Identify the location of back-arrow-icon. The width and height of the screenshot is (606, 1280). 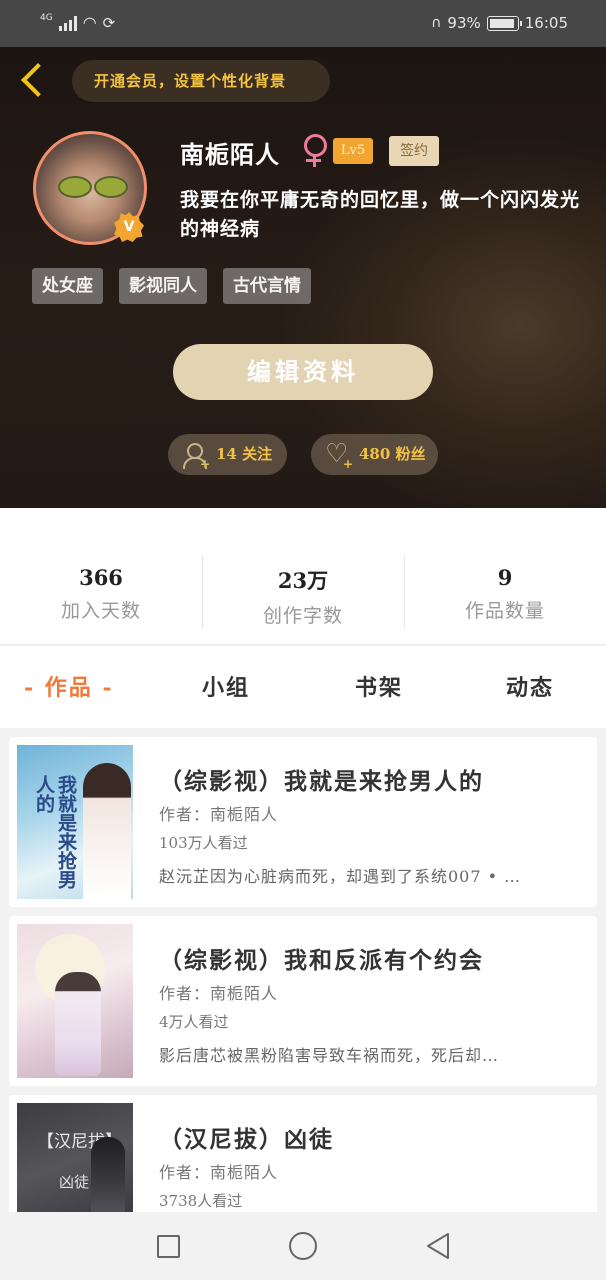
(33, 80).